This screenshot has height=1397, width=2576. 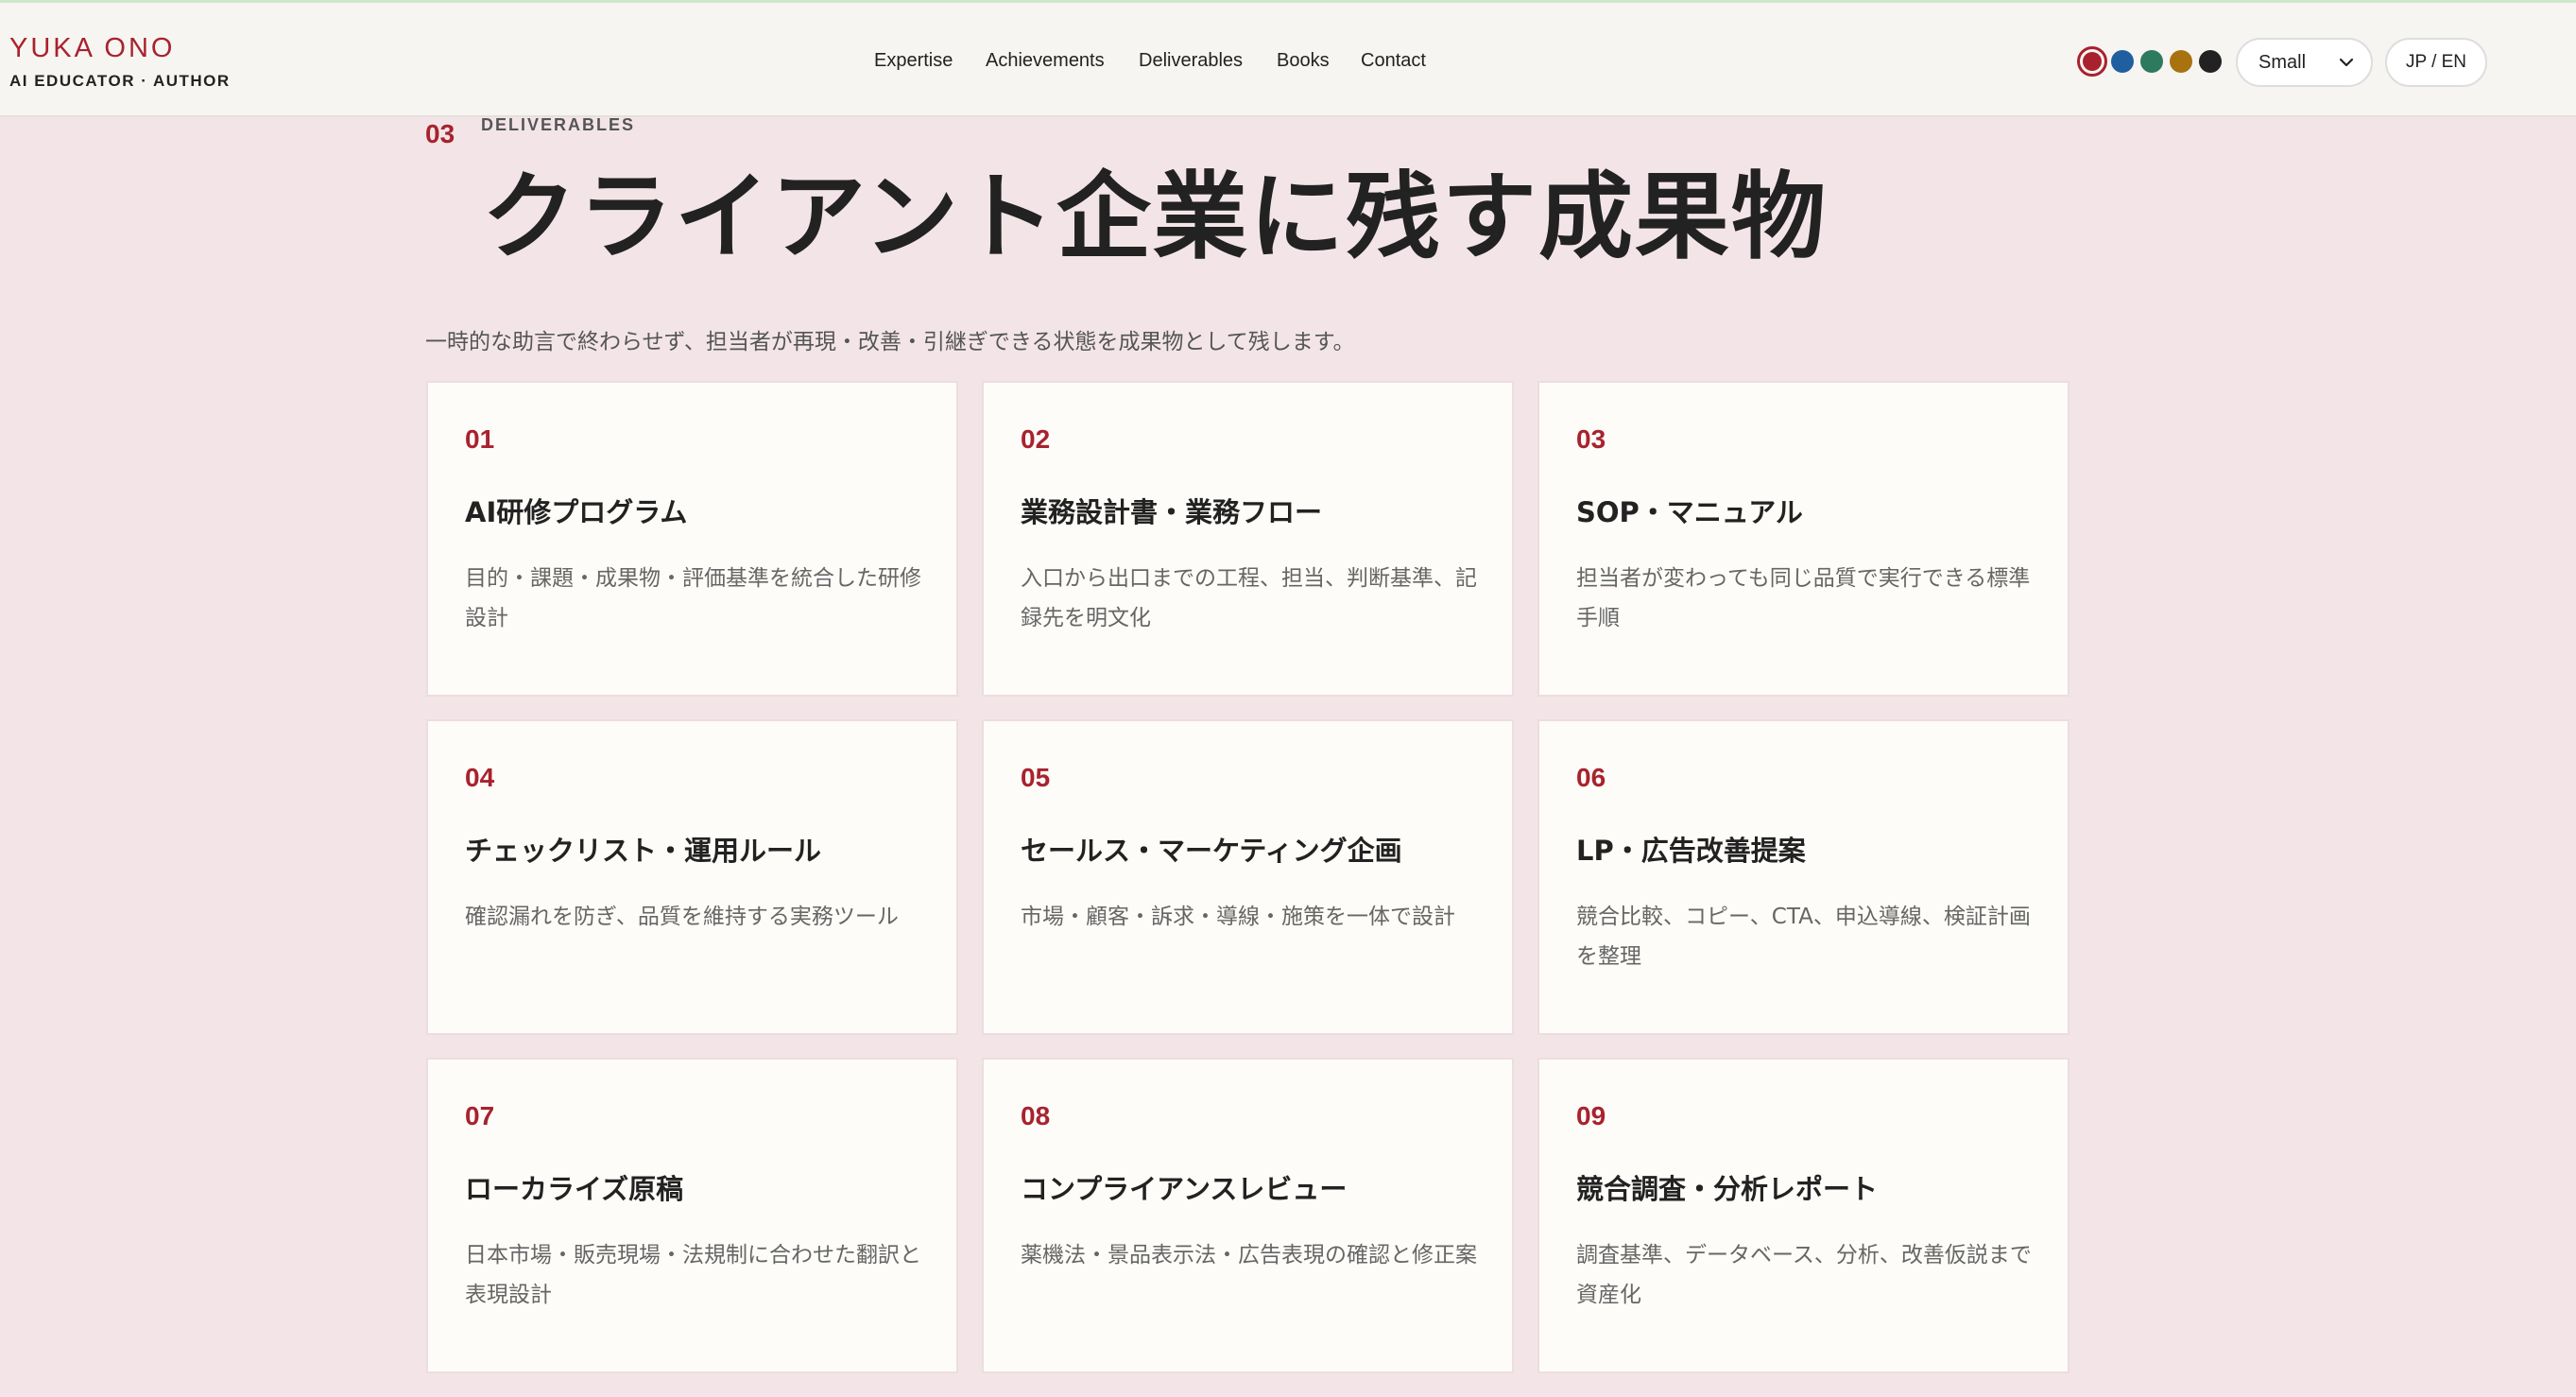 I want to click on card-description: 薬機法・景品表示法・広告表現の確認と修正案, so click(x=1249, y=1255).